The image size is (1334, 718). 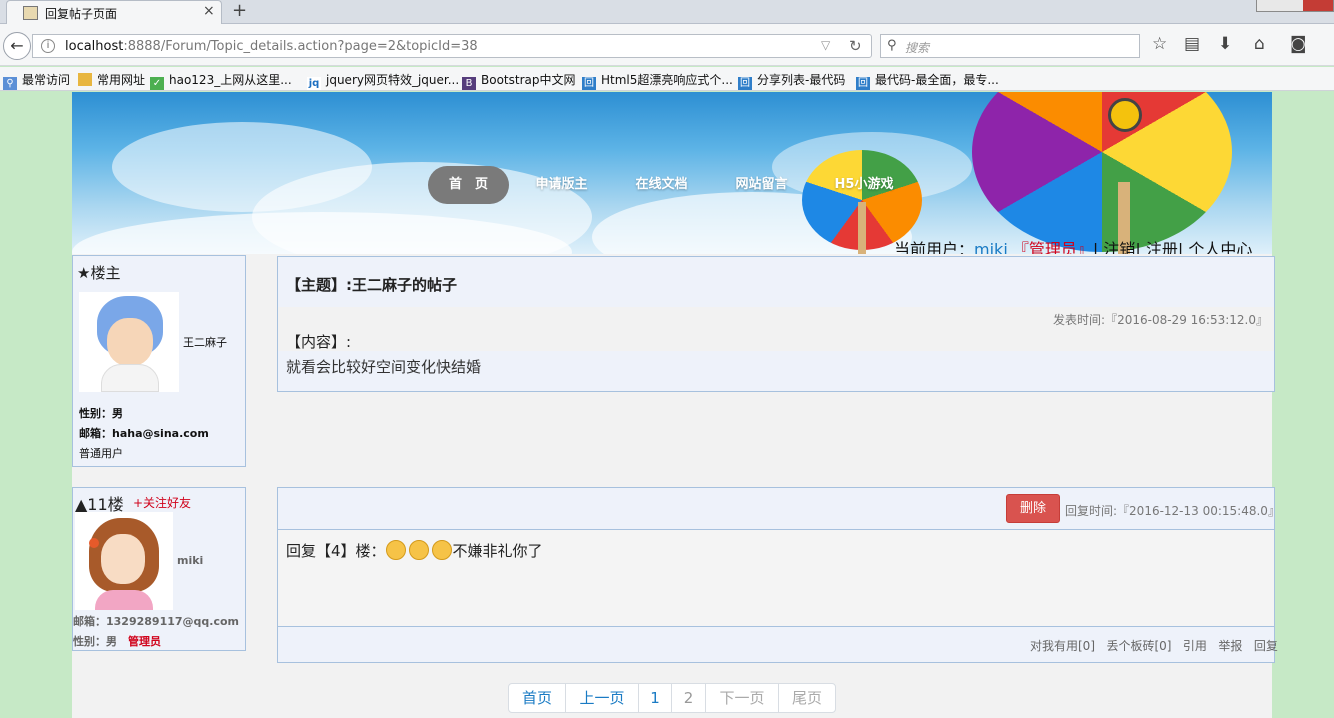 I want to click on author-email: 邮箱：haha@sina.com, so click(x=144, y=433).